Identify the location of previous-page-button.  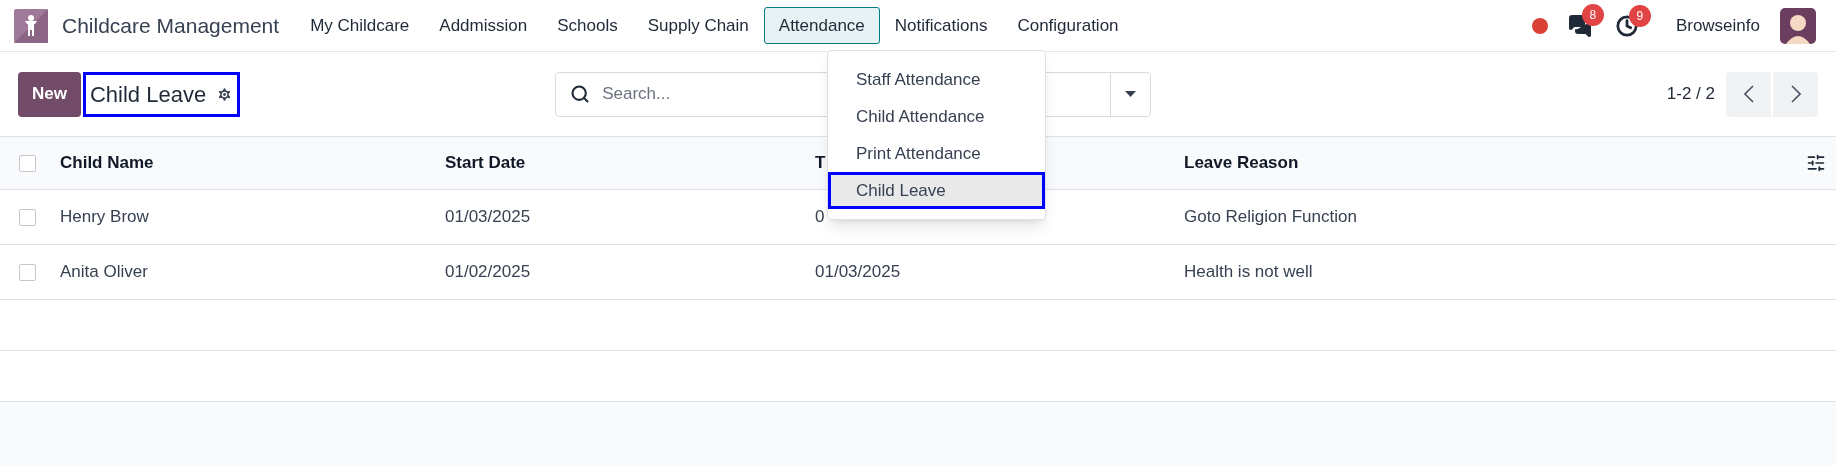
(1748, 94).